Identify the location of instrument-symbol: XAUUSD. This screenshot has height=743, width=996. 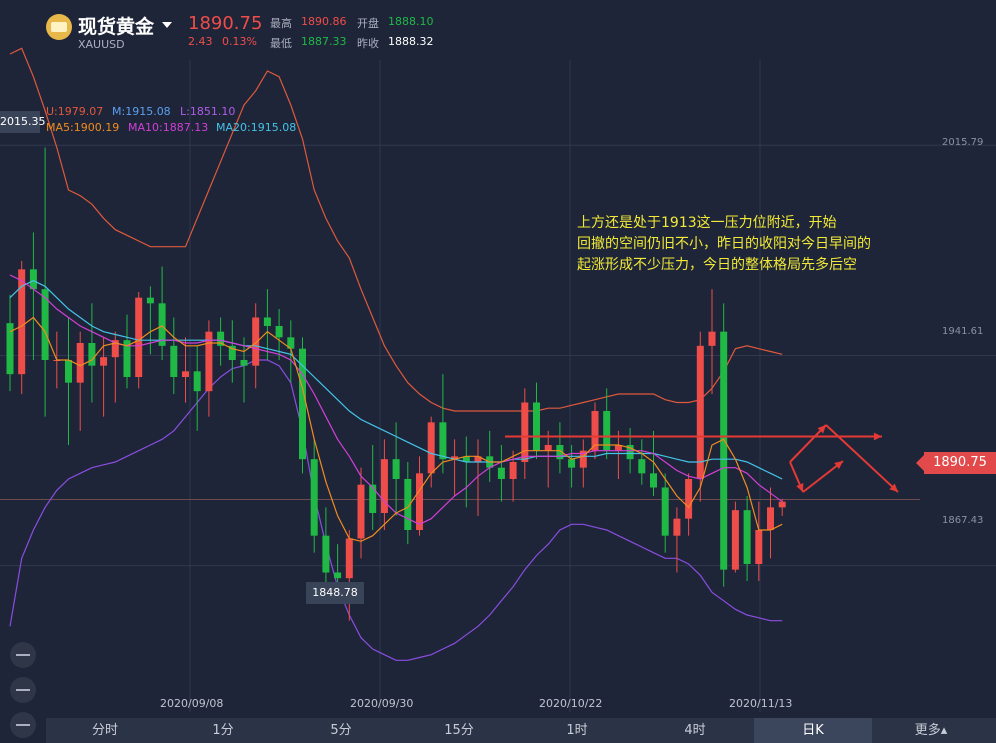
(101, 44).